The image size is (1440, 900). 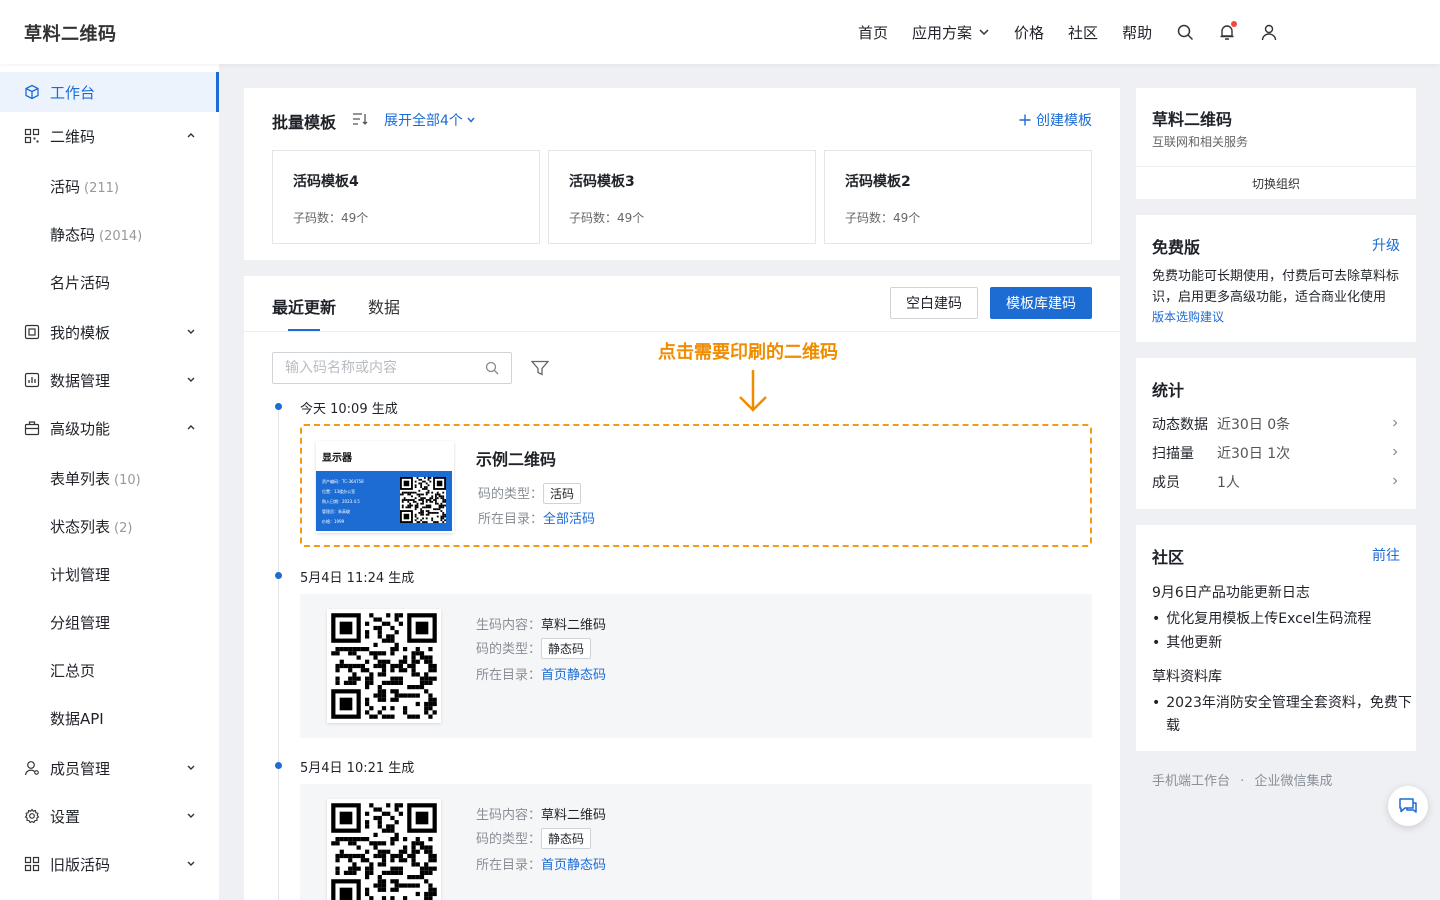 What do you see at coordinates (1064, 121) in the screenshot?
I see `create-template-label: 创建模板` at bounding box center [1064, 121].